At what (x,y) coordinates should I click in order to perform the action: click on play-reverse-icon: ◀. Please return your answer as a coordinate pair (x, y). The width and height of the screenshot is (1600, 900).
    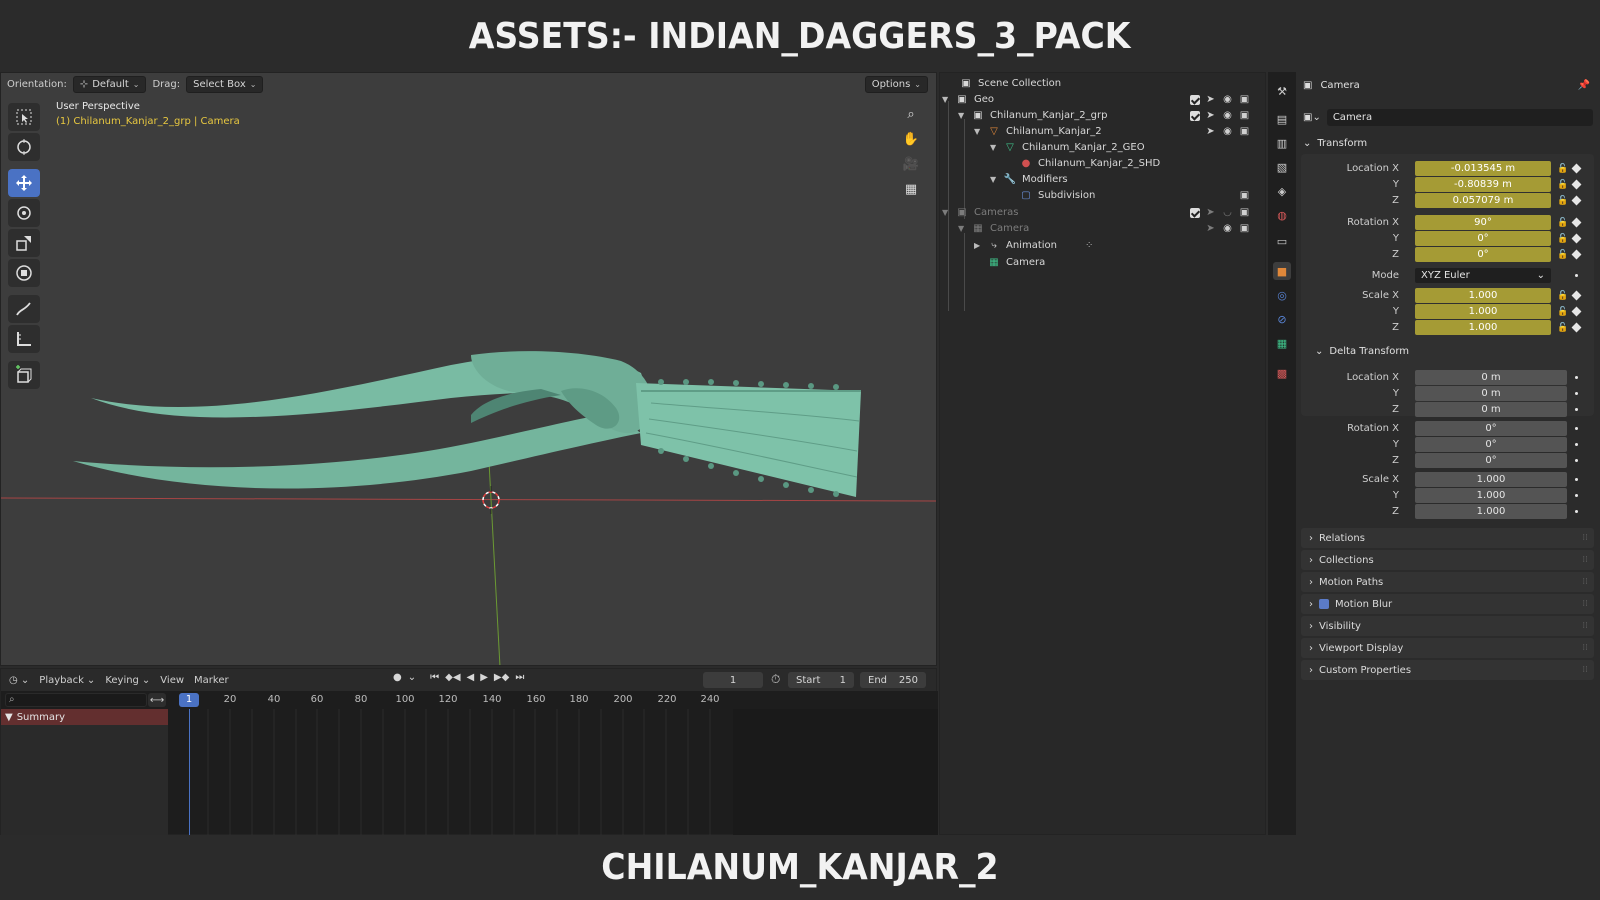
    Looking at the image, I should click on (471, 677).